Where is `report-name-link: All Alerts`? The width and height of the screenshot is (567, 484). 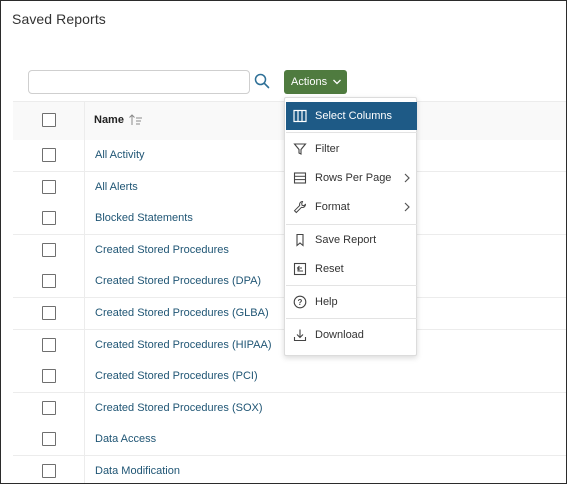 report-name-link: All Alerts is located at coordinates (116, 187).